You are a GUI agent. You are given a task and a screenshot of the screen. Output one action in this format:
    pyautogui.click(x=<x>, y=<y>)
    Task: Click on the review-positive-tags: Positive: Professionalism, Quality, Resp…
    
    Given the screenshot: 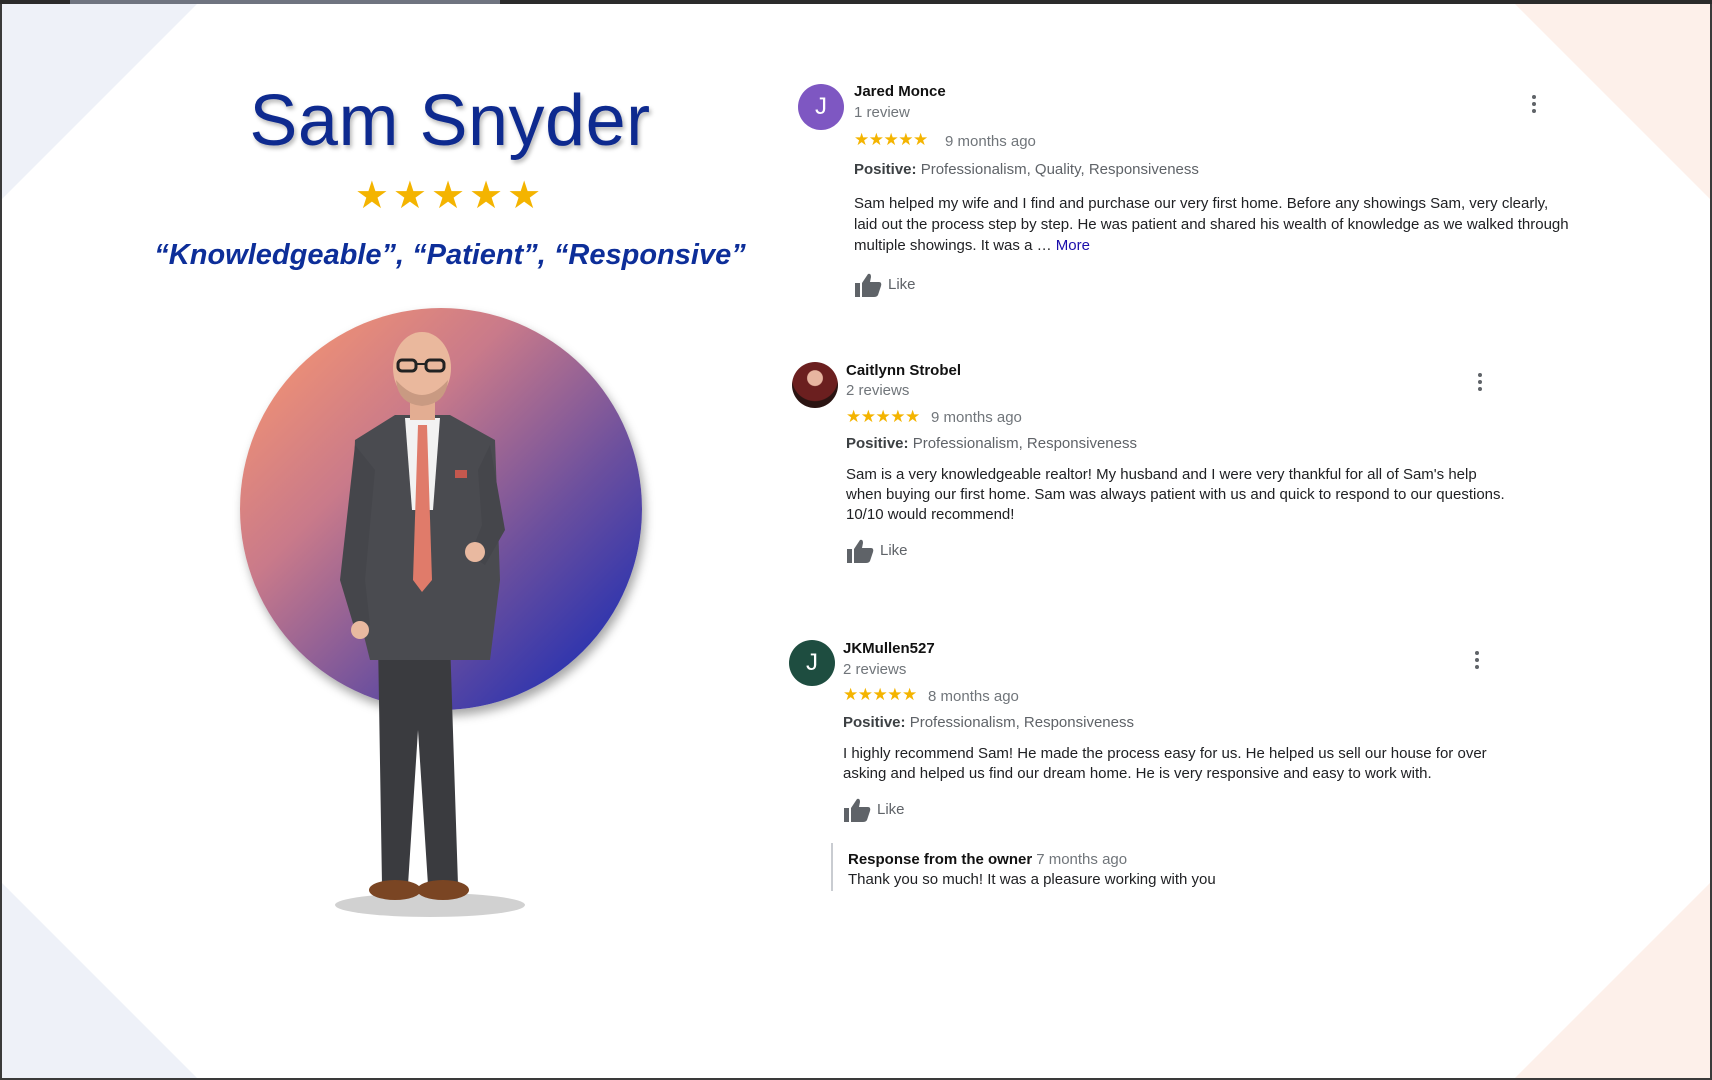 What is the action you would take?
    pyautogui.click(x=1026, y=169)
    